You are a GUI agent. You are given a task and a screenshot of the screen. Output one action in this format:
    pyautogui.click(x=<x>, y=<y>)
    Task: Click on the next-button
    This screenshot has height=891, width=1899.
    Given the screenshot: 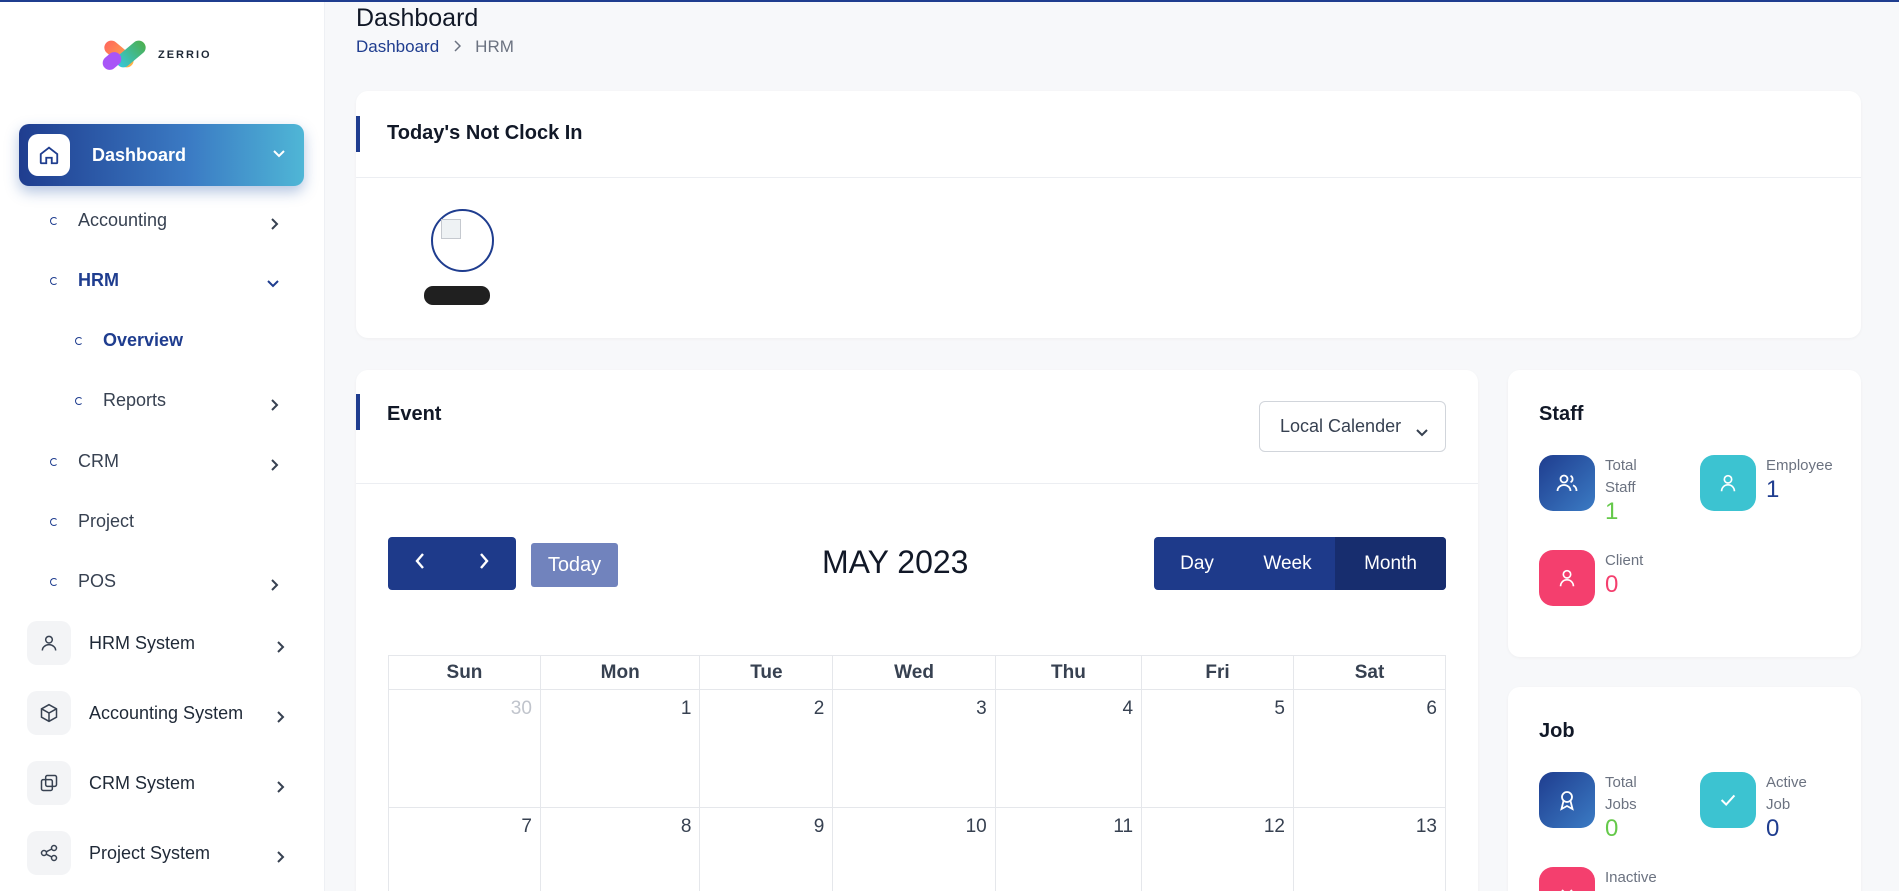 What is the action you would take?
    pyautogui.click(x=484, y=563)
    